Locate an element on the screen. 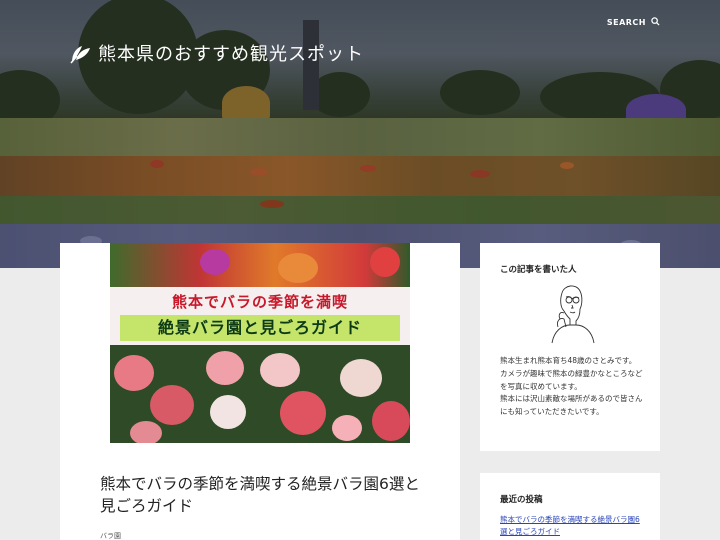 This screenshot has height=540, width=720. search-label: SEARCH is located at coordinates (626, 22).